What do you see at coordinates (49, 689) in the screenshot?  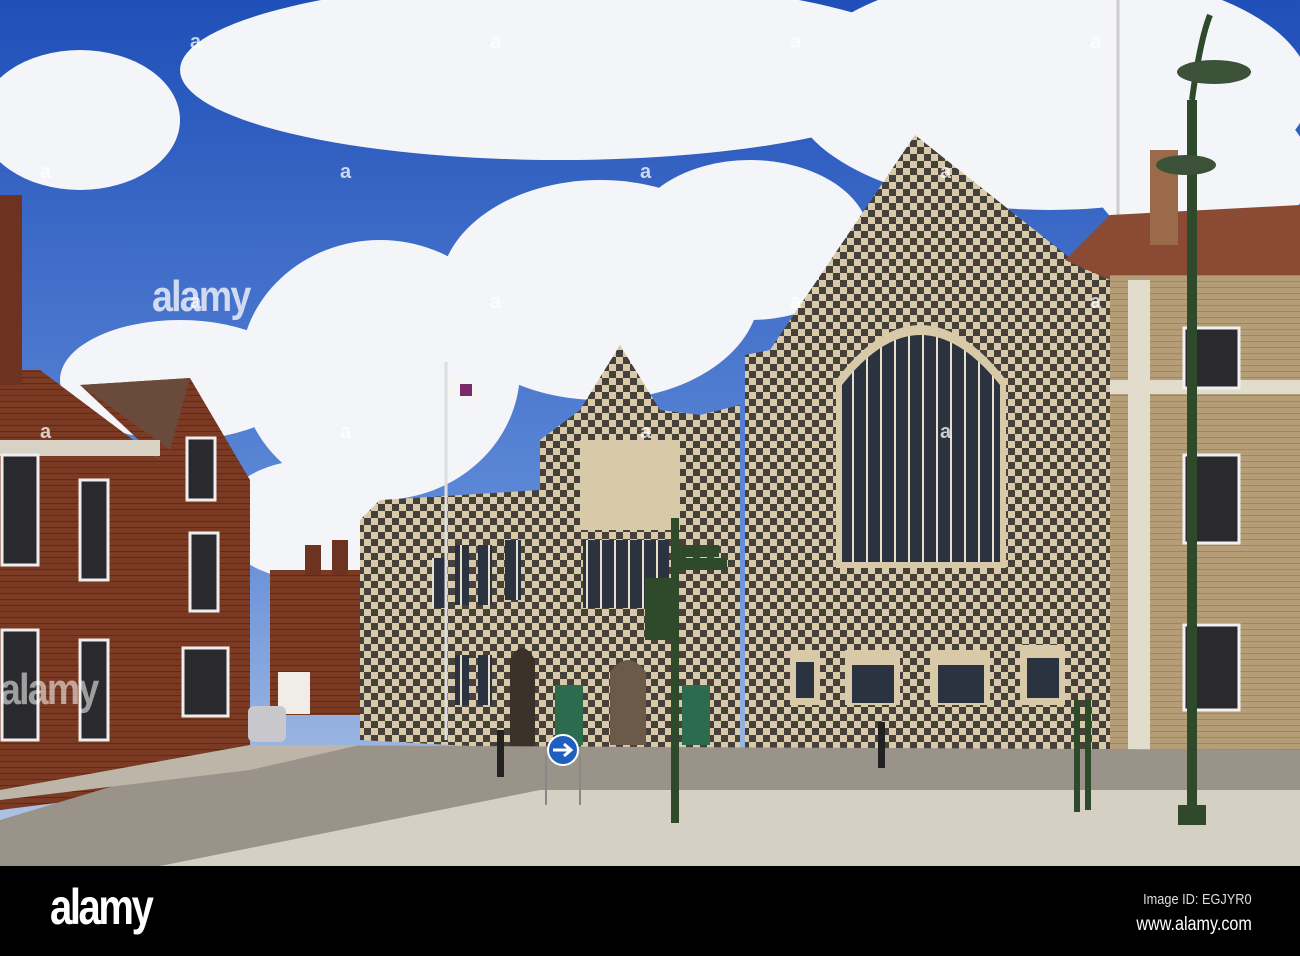 I see `watermark-logo-secondary: alamy` at bounding box center [49, 689].